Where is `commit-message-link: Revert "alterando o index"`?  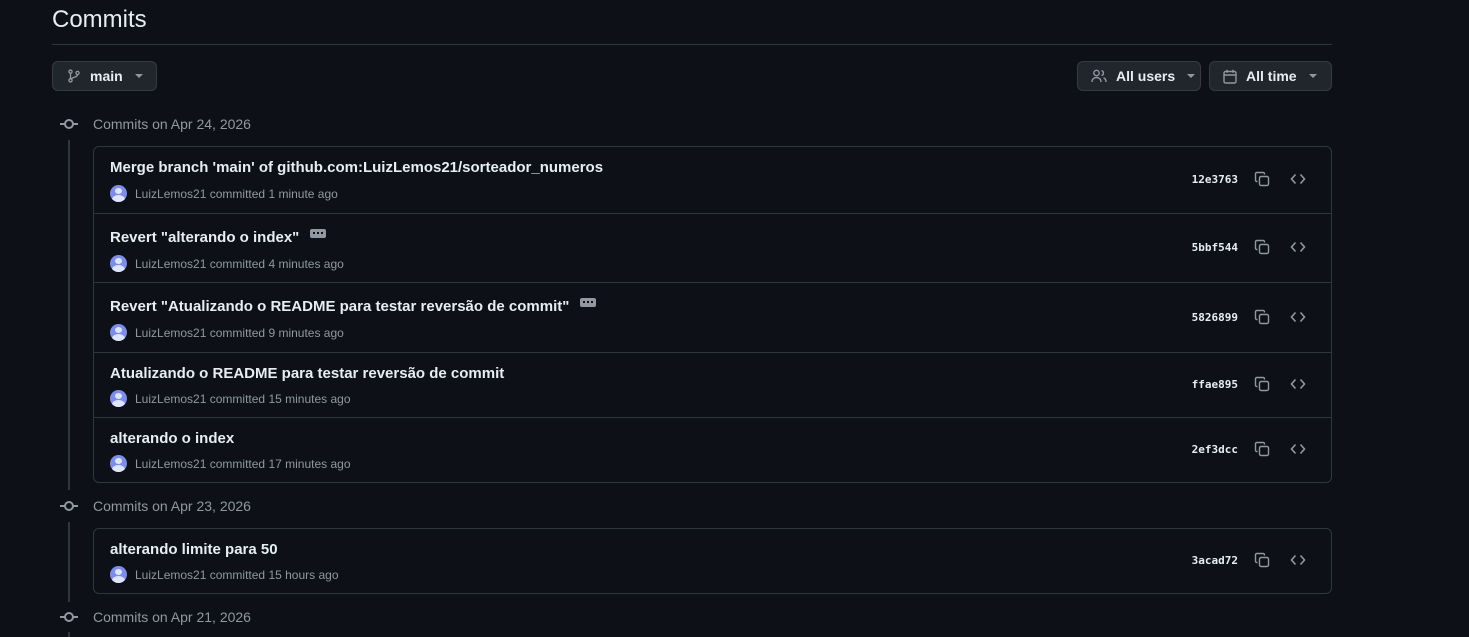
commit-message-link: Revert "alterando o index" is located at coordinates (218, 237).